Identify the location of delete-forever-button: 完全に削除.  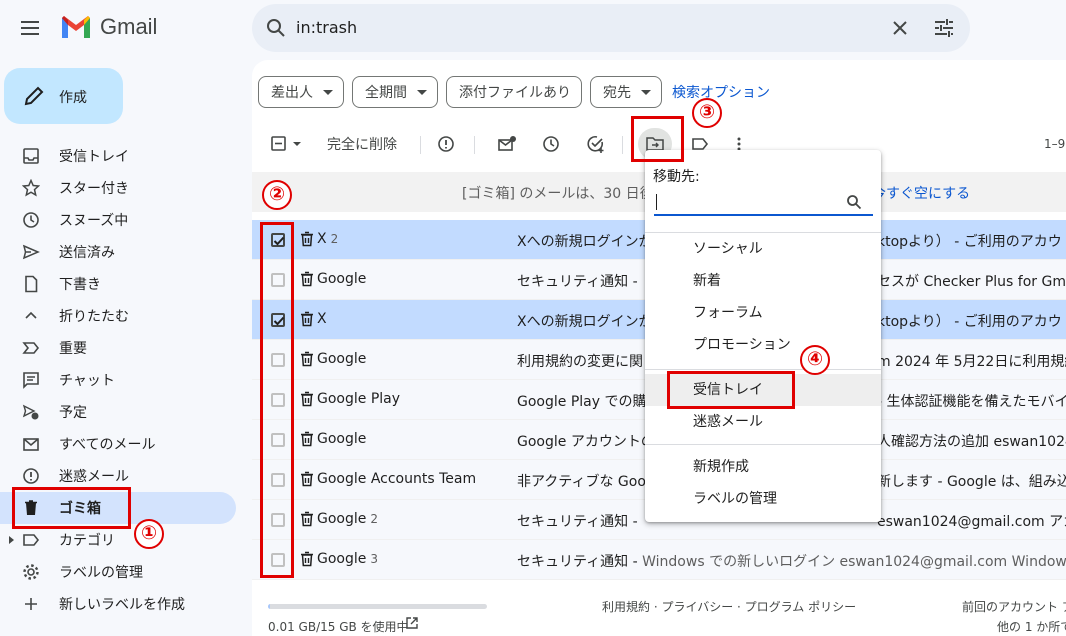
(362, 144).